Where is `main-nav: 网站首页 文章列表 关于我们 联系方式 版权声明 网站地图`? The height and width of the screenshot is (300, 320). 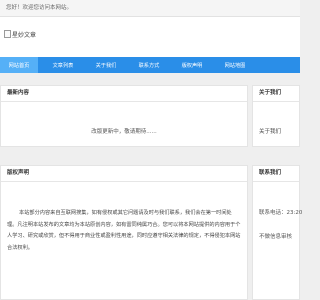
main-nav: 网站首页 文章列表 关于我们 联系方式 版权声明 网站地图 is located at coordinates (150, 65).